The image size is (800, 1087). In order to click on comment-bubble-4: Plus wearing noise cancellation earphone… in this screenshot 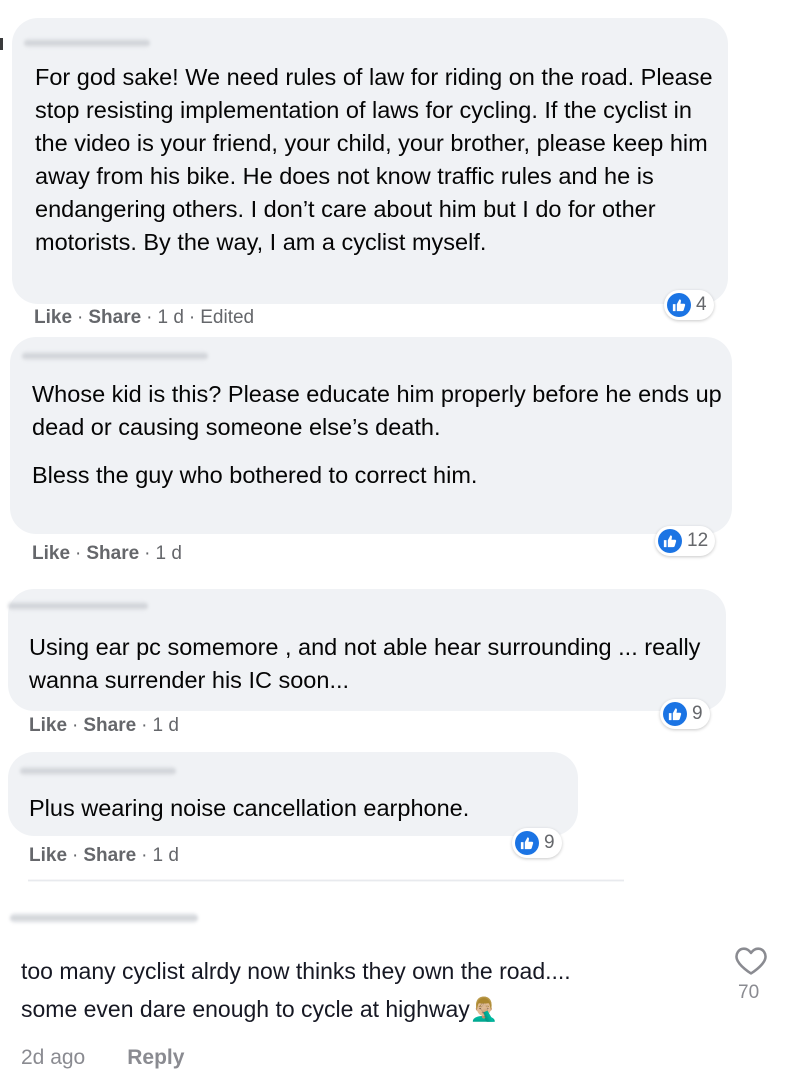, I will do `click(293, 794)`.